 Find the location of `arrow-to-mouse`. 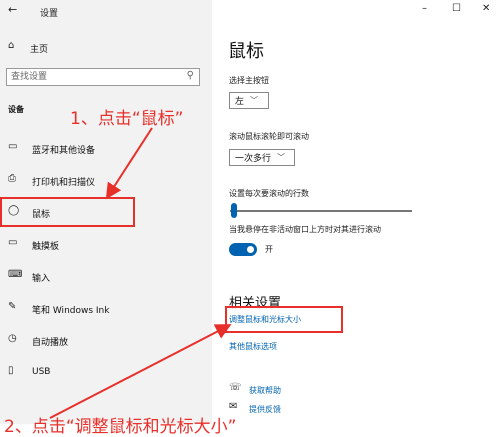

arrow-to-mouse is located at coordinates (129, 163).